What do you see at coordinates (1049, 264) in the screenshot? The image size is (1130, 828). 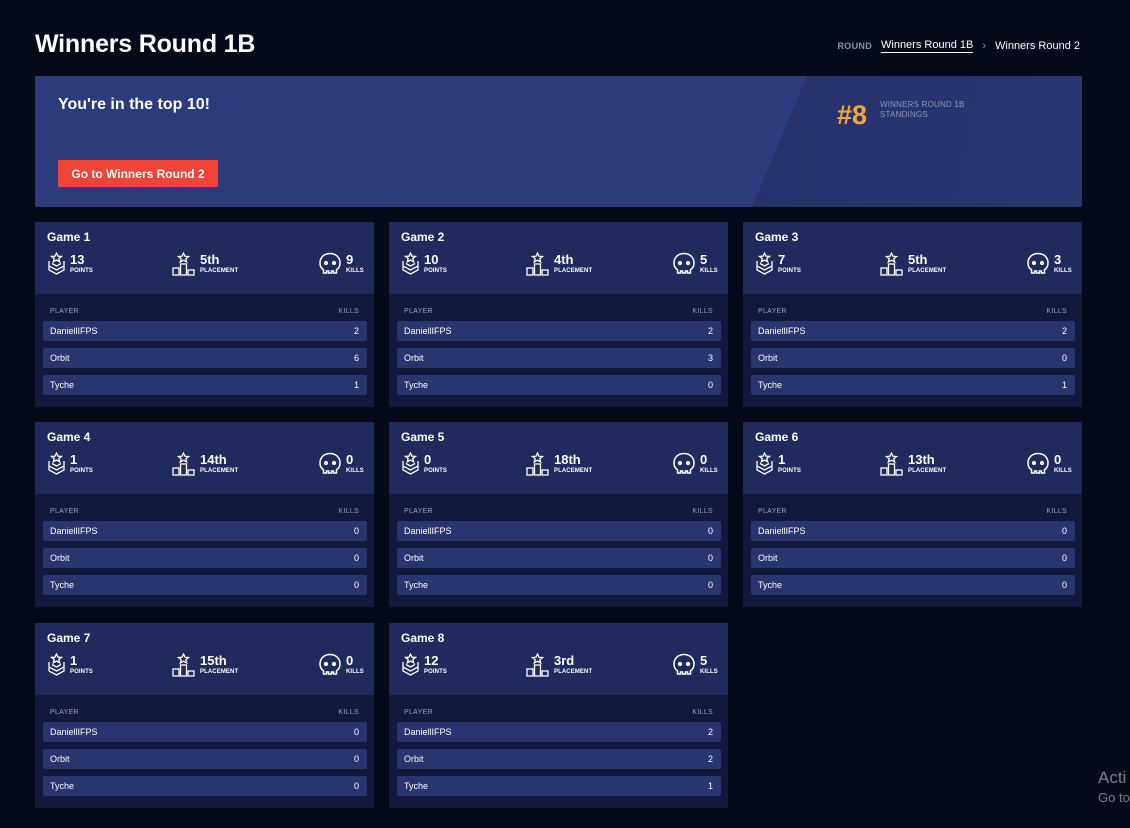 I see `kills-stat: 3 KILLS` at bounding box center [1049, 264].